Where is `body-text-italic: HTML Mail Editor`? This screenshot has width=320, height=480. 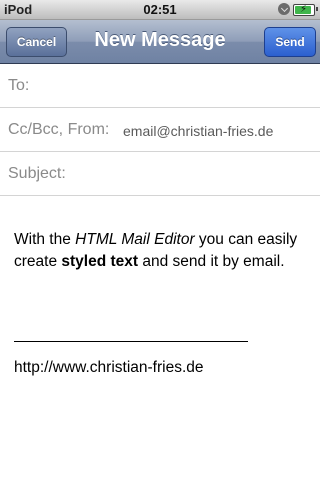 body-text-italic: HTML Mail Editor is located at coordinates (135, 239).